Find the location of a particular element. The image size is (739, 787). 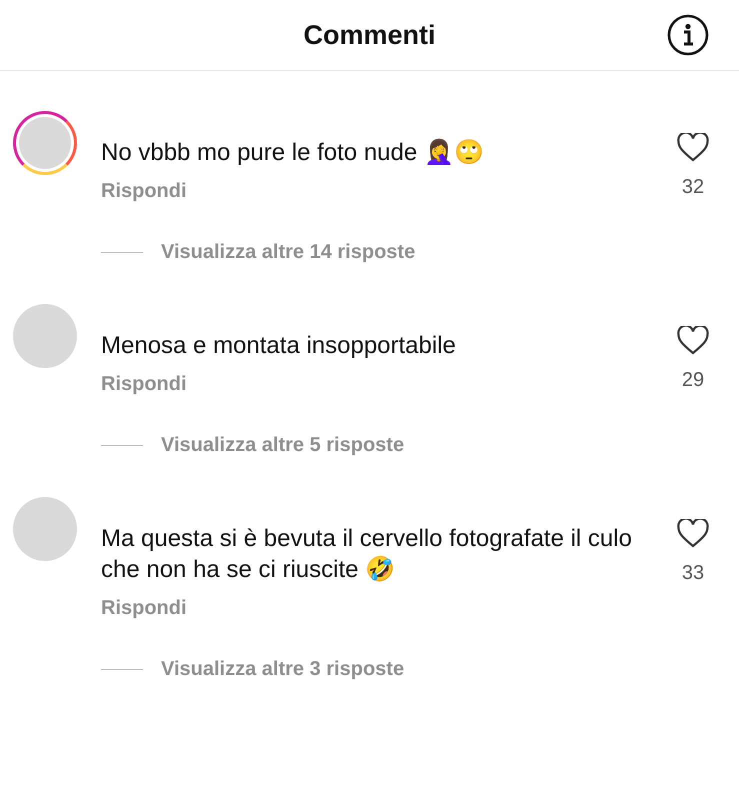

view-replies-link: Visualizza altre 3 risposte is located at coordinates (282, 669).